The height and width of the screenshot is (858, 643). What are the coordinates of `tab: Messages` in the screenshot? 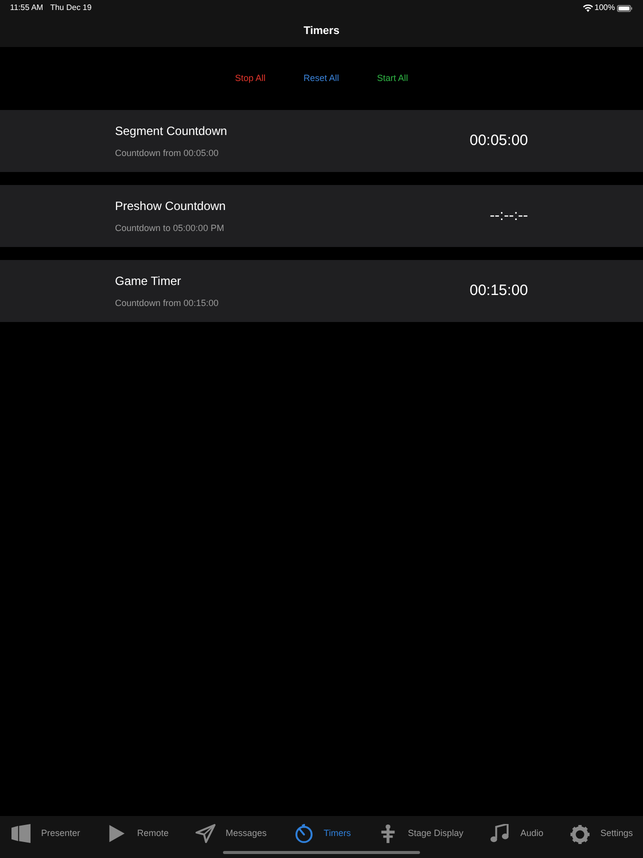 It's located at (230, 834).